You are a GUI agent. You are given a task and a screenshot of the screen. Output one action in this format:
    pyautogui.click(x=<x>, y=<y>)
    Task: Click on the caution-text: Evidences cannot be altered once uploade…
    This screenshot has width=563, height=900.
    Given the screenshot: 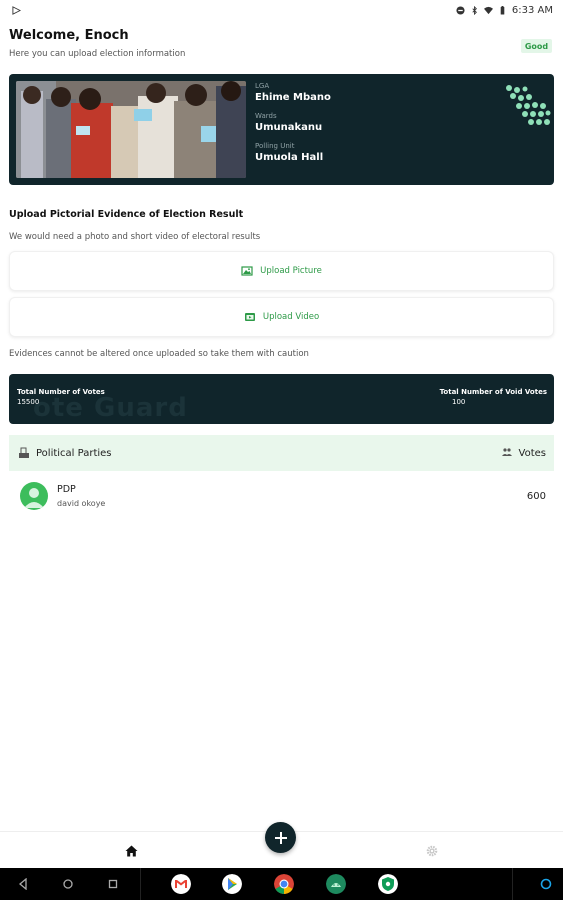 What is the action you would take?
    pyautogui.click(x=159, y=354)
    